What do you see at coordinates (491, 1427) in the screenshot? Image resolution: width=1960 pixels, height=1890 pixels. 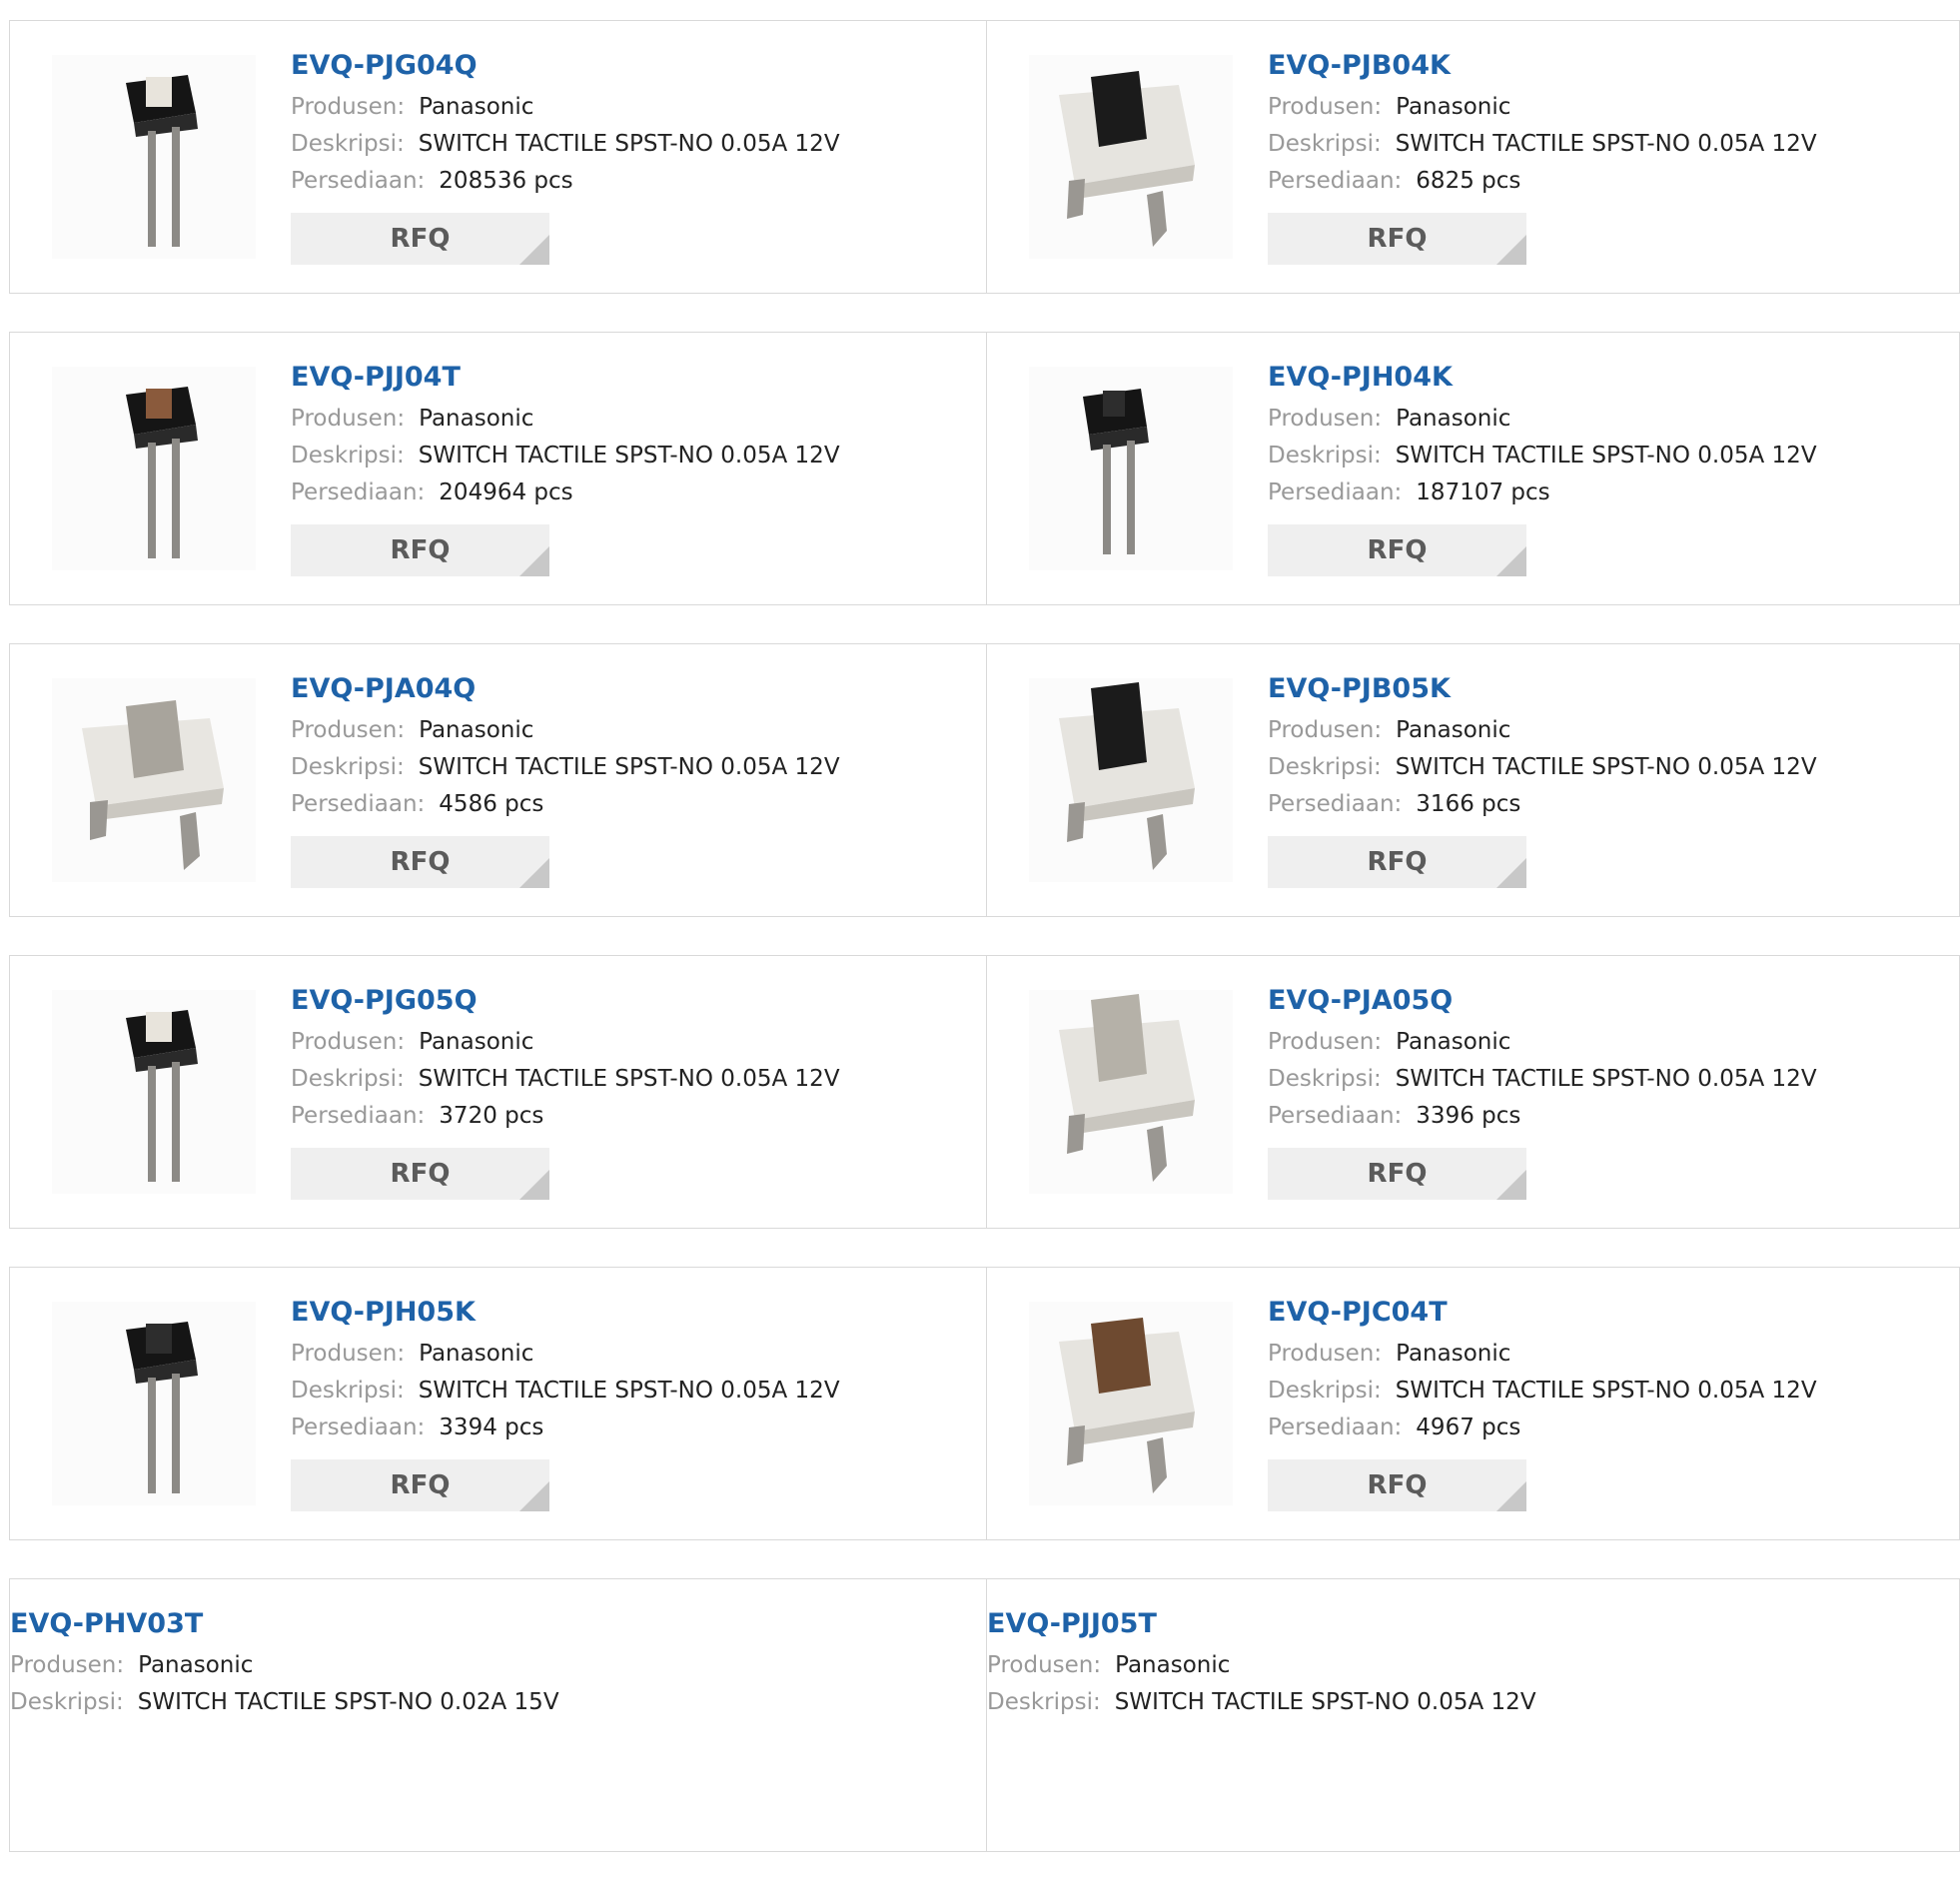 I see `stock-value: 3394 pcs` at bounding box center [491, 1427].